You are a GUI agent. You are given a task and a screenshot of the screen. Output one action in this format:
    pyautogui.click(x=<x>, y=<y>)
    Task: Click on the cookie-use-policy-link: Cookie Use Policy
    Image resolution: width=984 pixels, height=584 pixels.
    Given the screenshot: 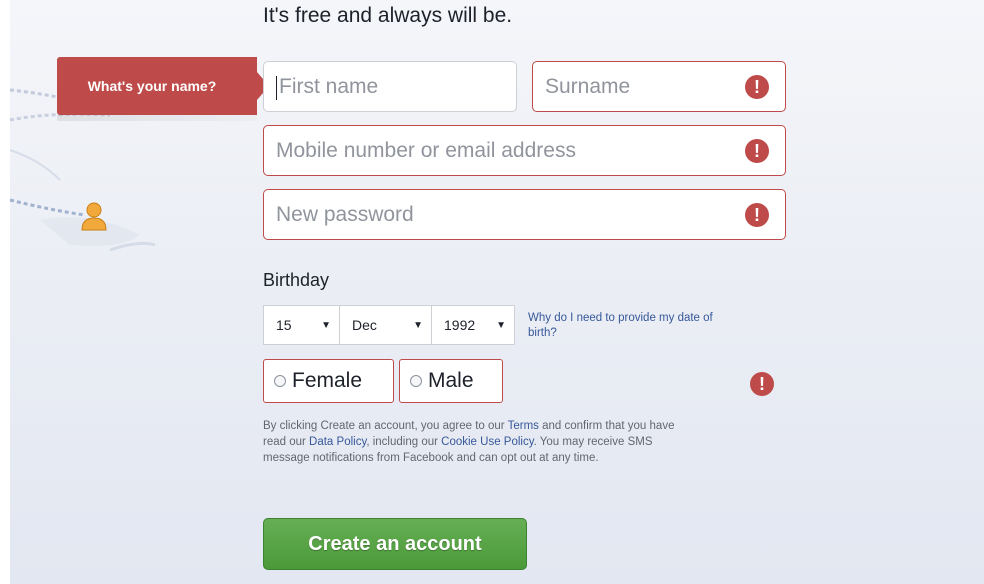 What is the action you would take?
    pyautogui.click(x=487, y=442)
    